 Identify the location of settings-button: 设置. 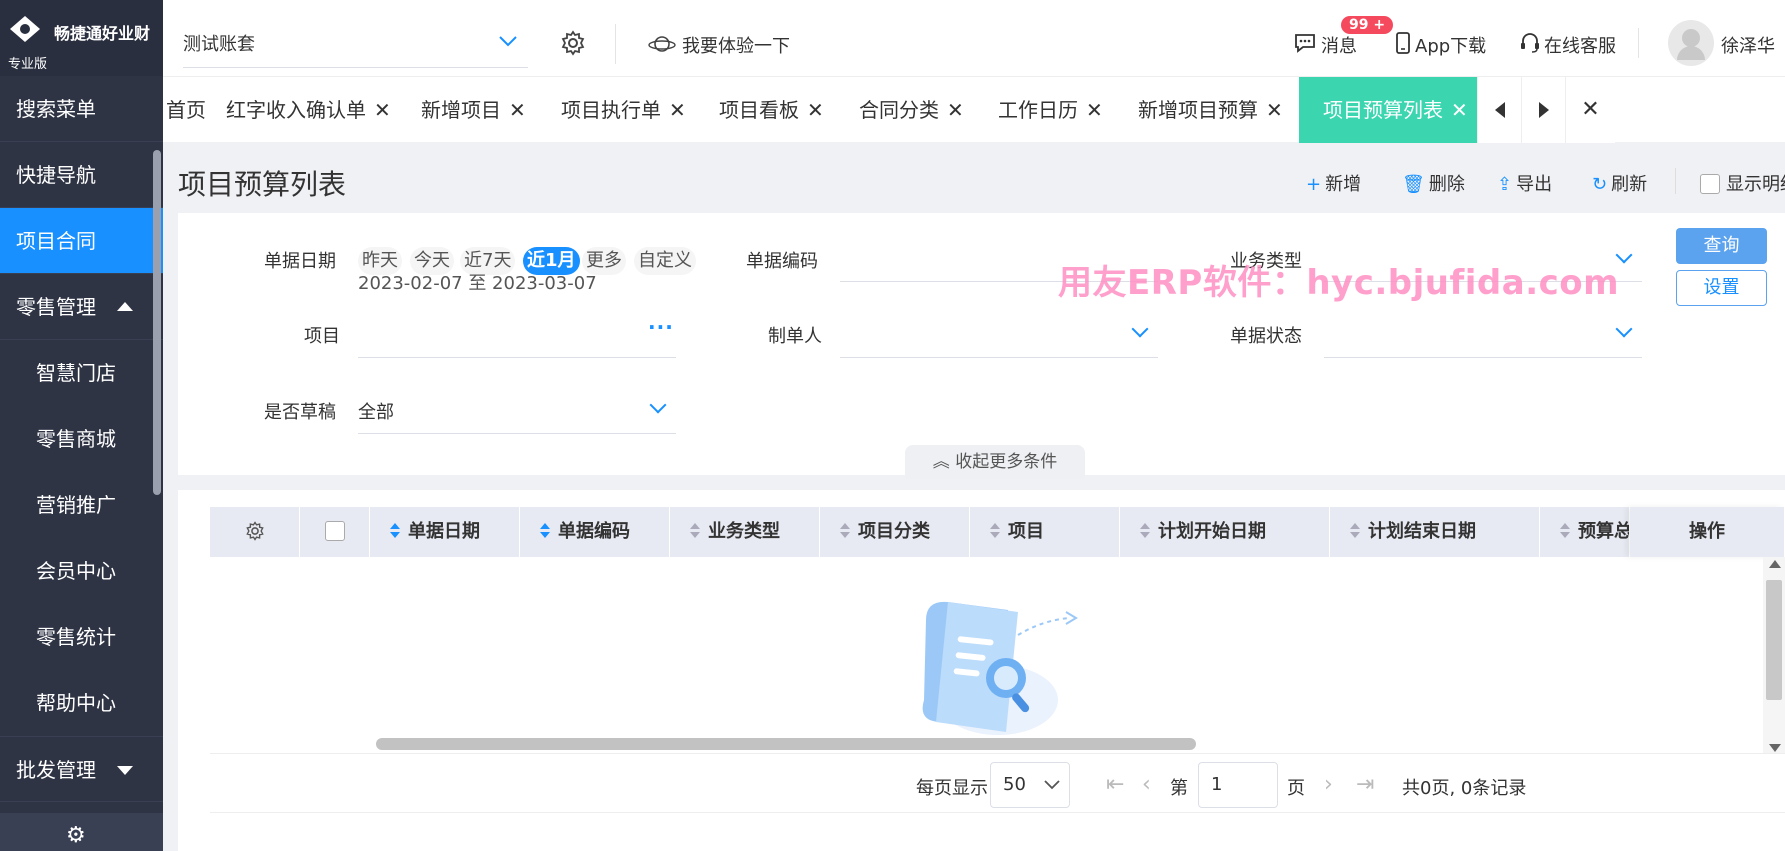
(1721, 288).